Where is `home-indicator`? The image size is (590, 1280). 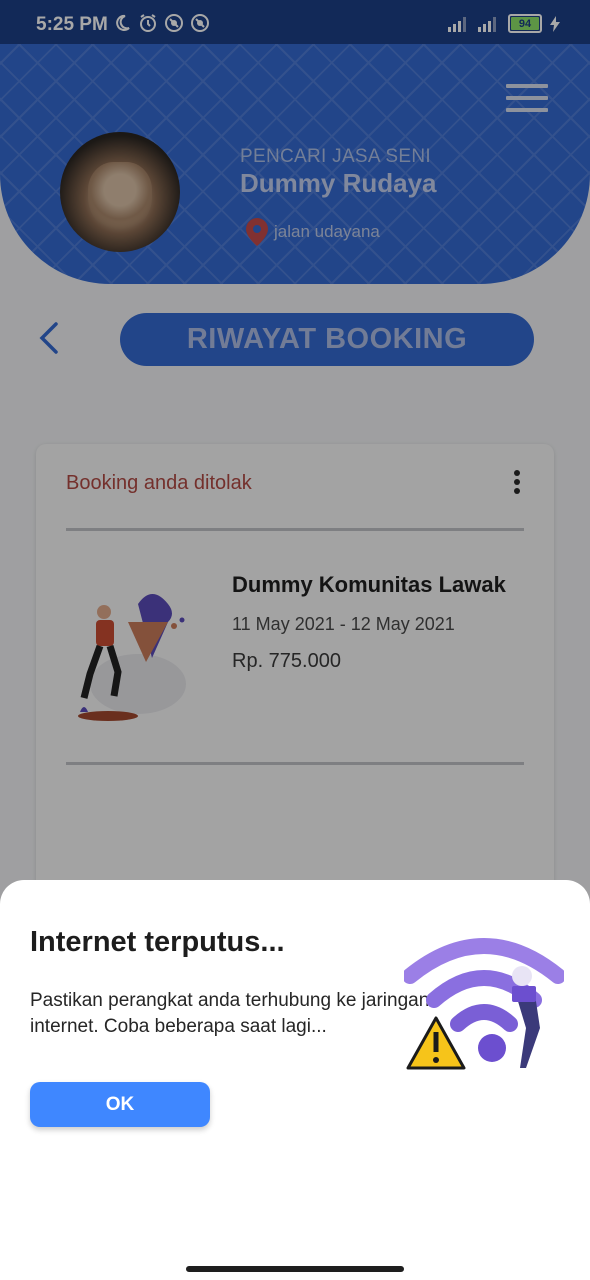 home-indicator is located at coordinates (295, 1269).